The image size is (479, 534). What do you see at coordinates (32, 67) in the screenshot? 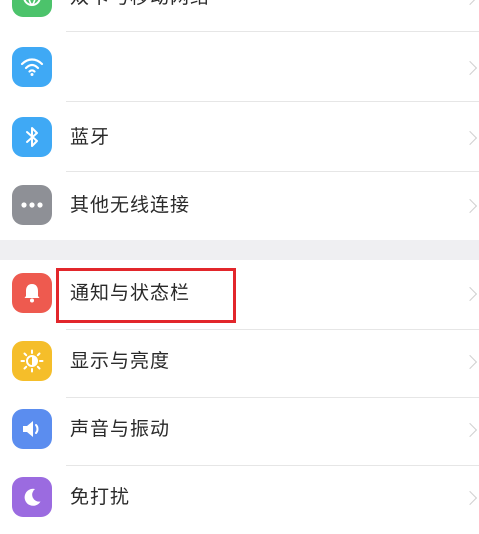
I see `wifi-icon` at bounding box center [32, 67].